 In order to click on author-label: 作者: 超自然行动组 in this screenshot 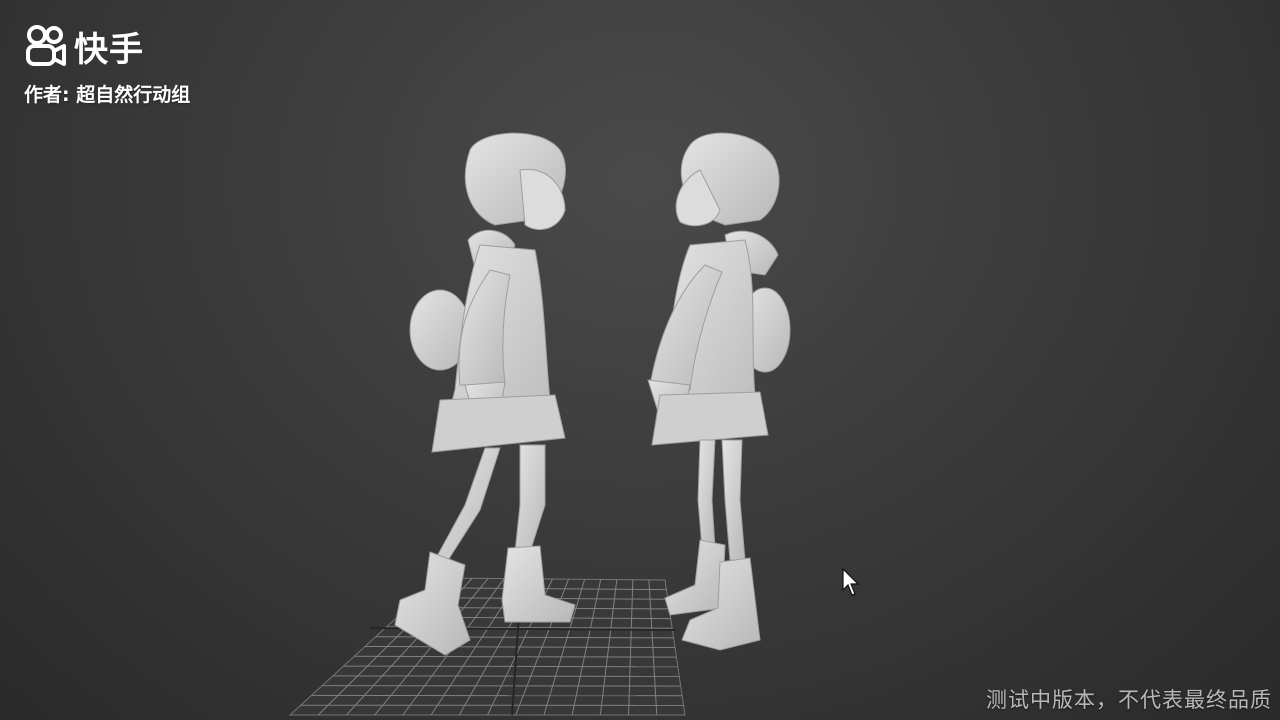, I will do `click(107, 95)`.